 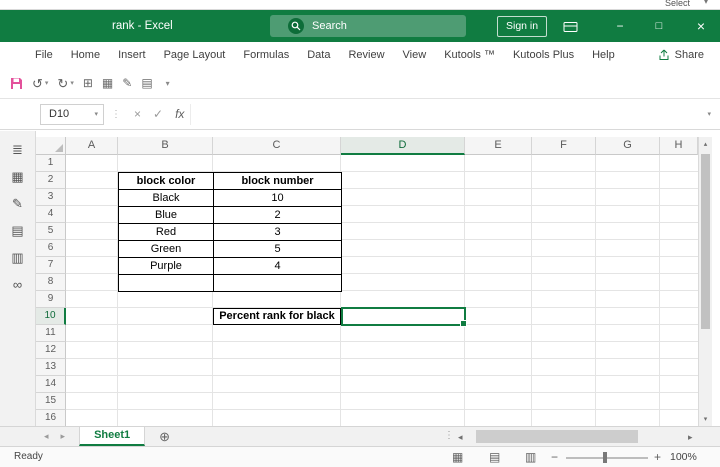 What do you see at coordinates (266, 55) in the screenshot?
I see `tab-formulas: Formulas` at bounding box center [266, 55].